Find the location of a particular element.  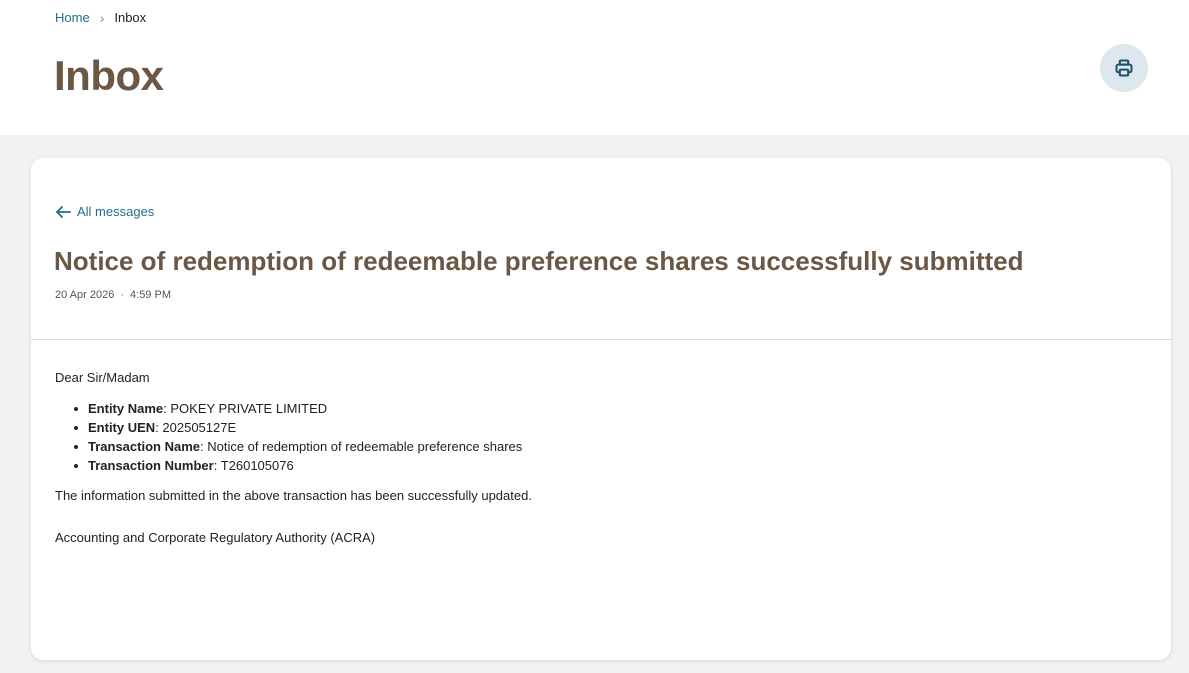

breadcrumb: Home › Inbox is located at coordinates (100, 17).